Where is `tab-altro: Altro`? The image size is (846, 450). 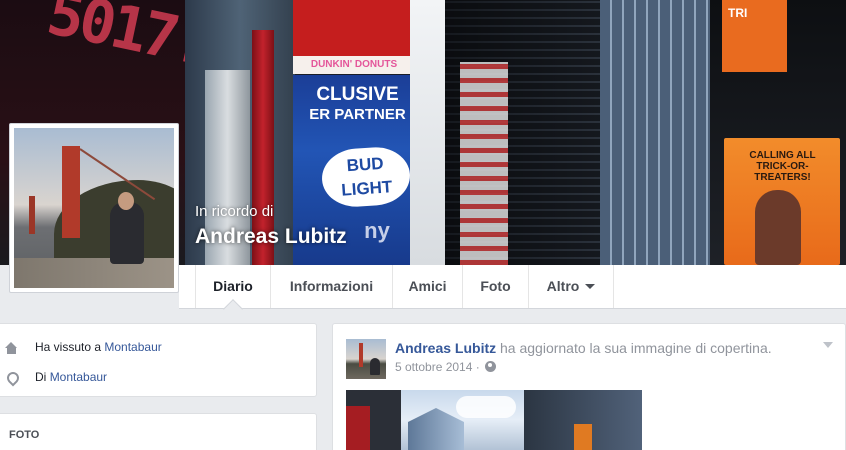 tab-altro: Altro is located at coordinates (571, 286).